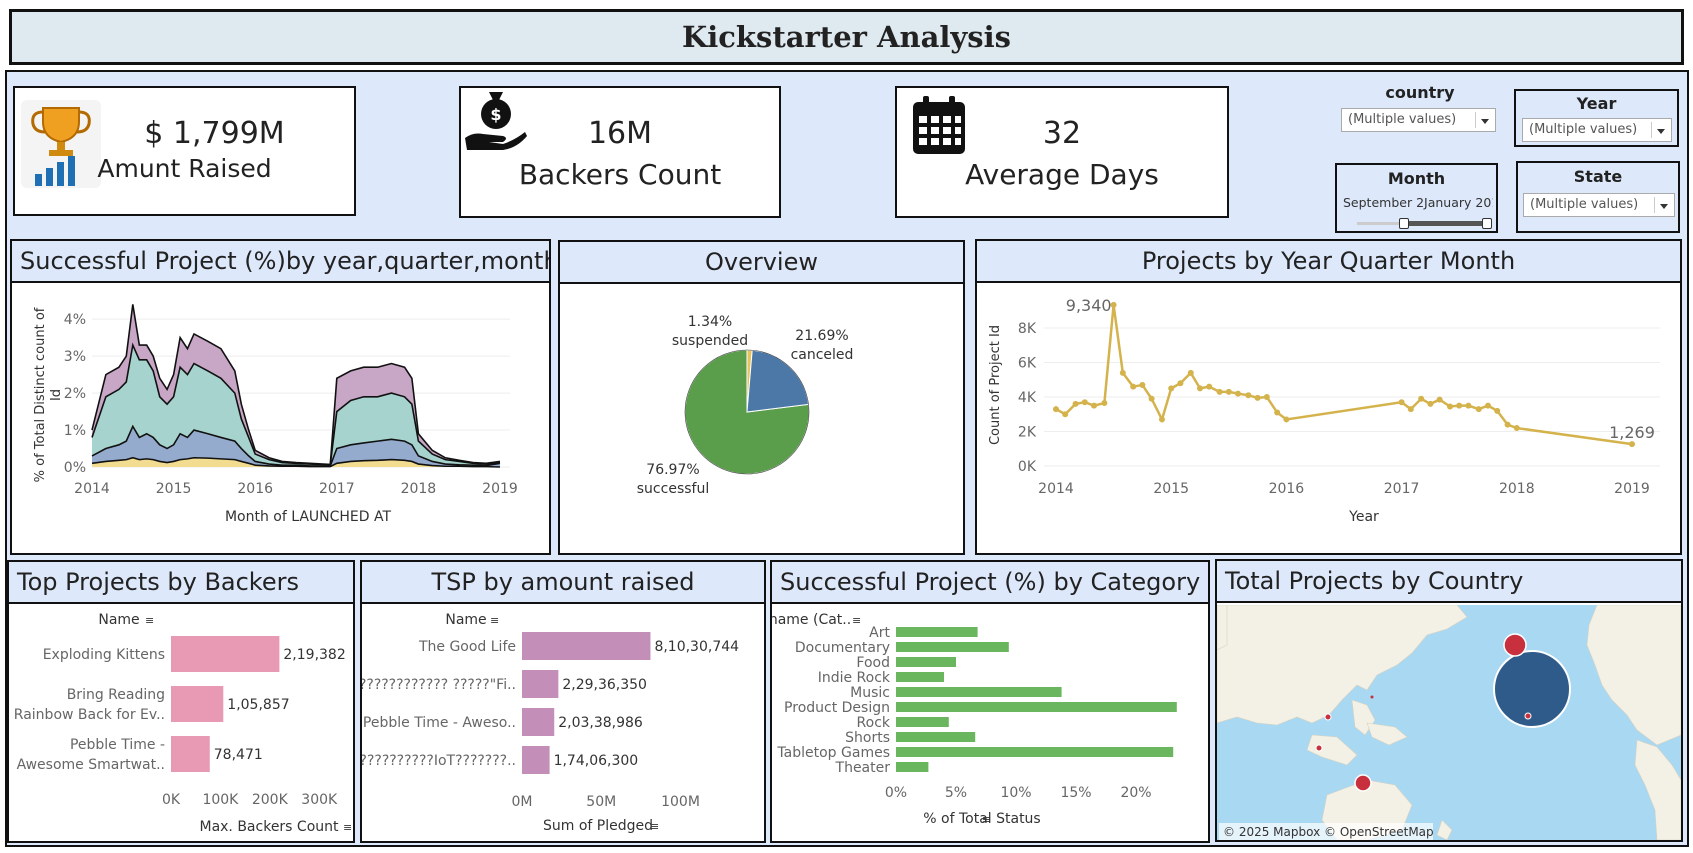  What do you see at coordinates (1027, 364) in the screenshot?
I see `line-y-tick-label: 6K` at bounding box center [1027, 364].